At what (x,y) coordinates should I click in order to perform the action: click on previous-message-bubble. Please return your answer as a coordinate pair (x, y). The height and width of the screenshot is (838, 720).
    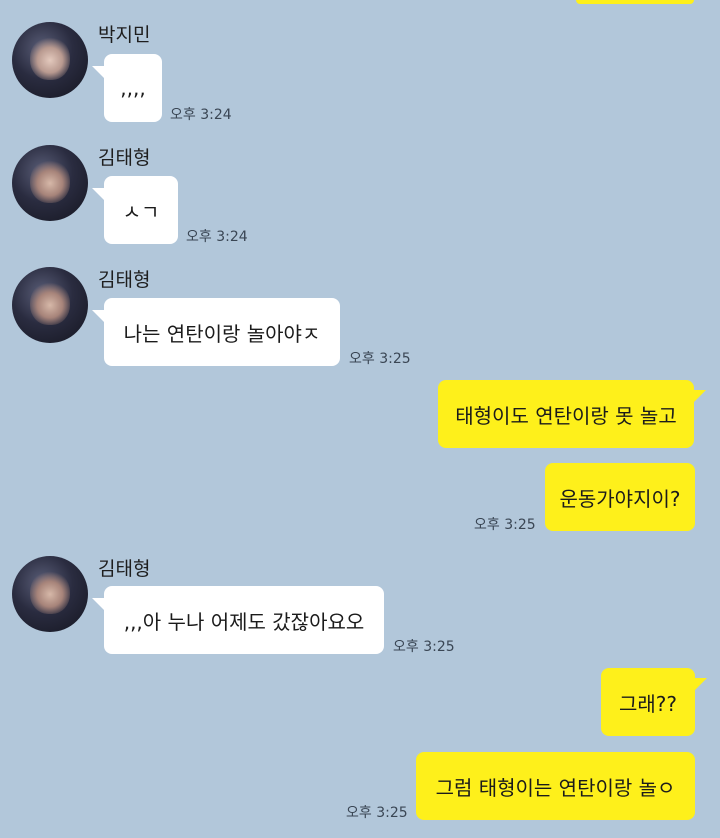
    Looking at the image, I should click on (635, 2).